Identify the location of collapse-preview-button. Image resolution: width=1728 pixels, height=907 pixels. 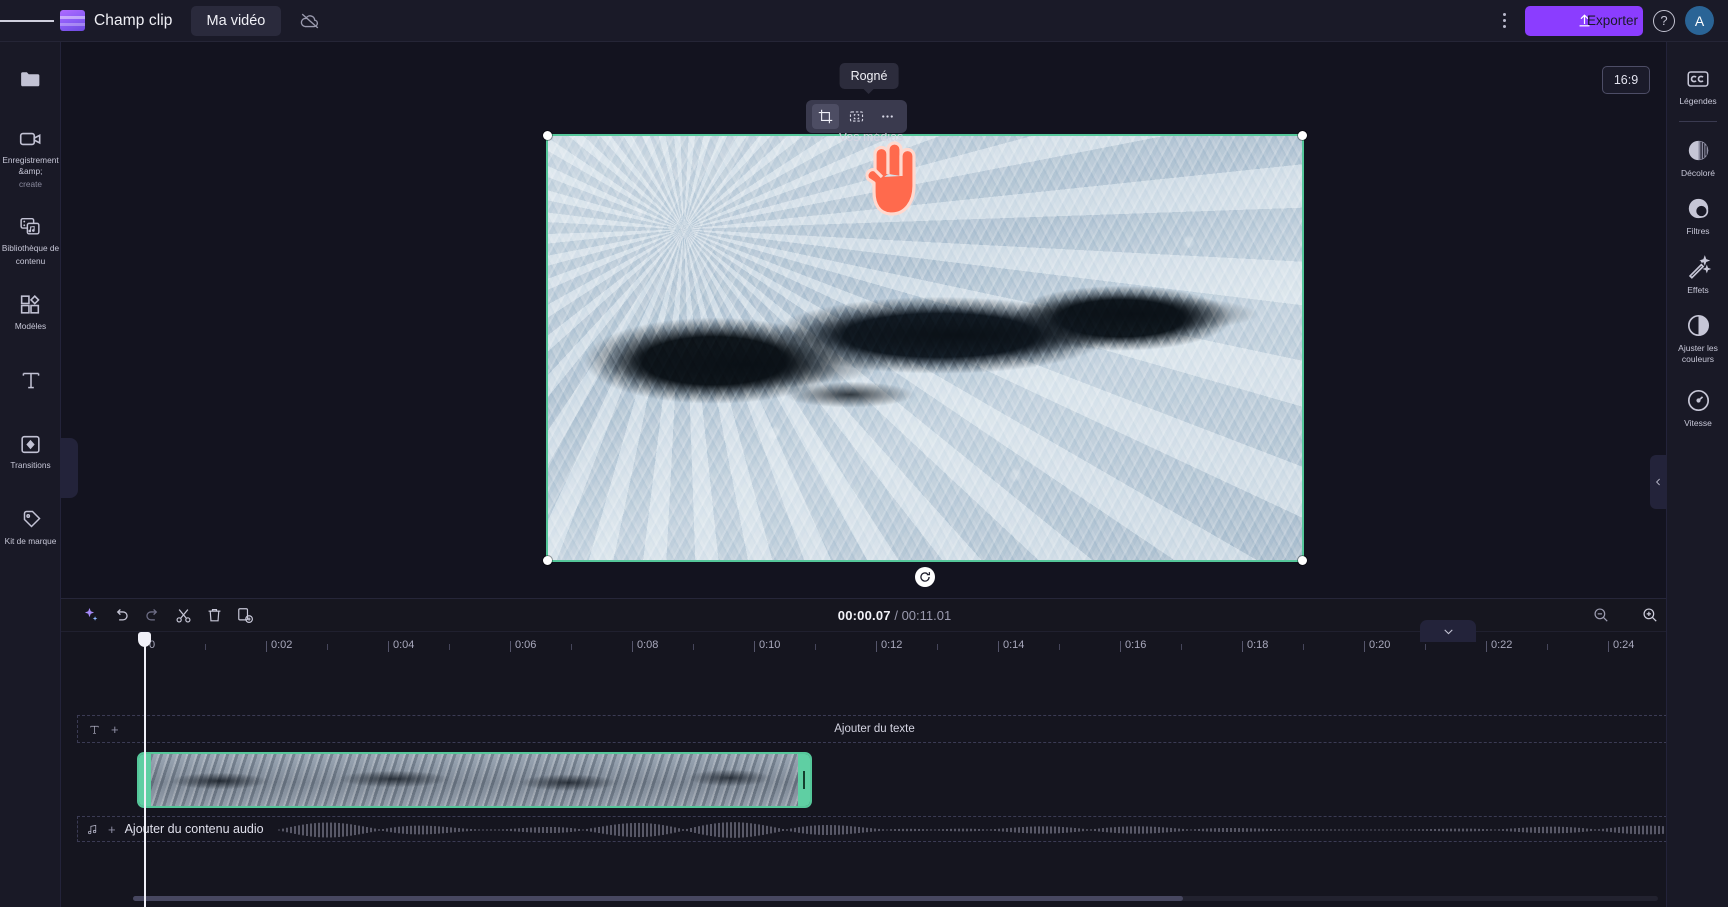
(1448, 631).